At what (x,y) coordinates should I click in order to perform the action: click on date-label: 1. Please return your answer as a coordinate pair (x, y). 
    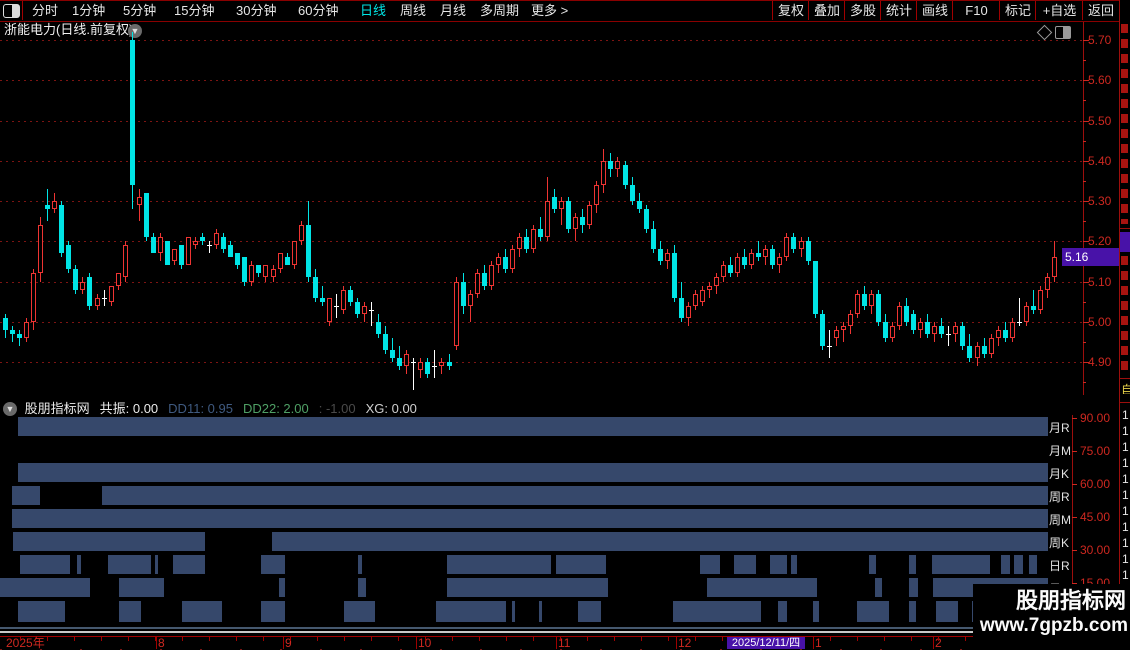
    Looking at the image, I should click on (818, 643).